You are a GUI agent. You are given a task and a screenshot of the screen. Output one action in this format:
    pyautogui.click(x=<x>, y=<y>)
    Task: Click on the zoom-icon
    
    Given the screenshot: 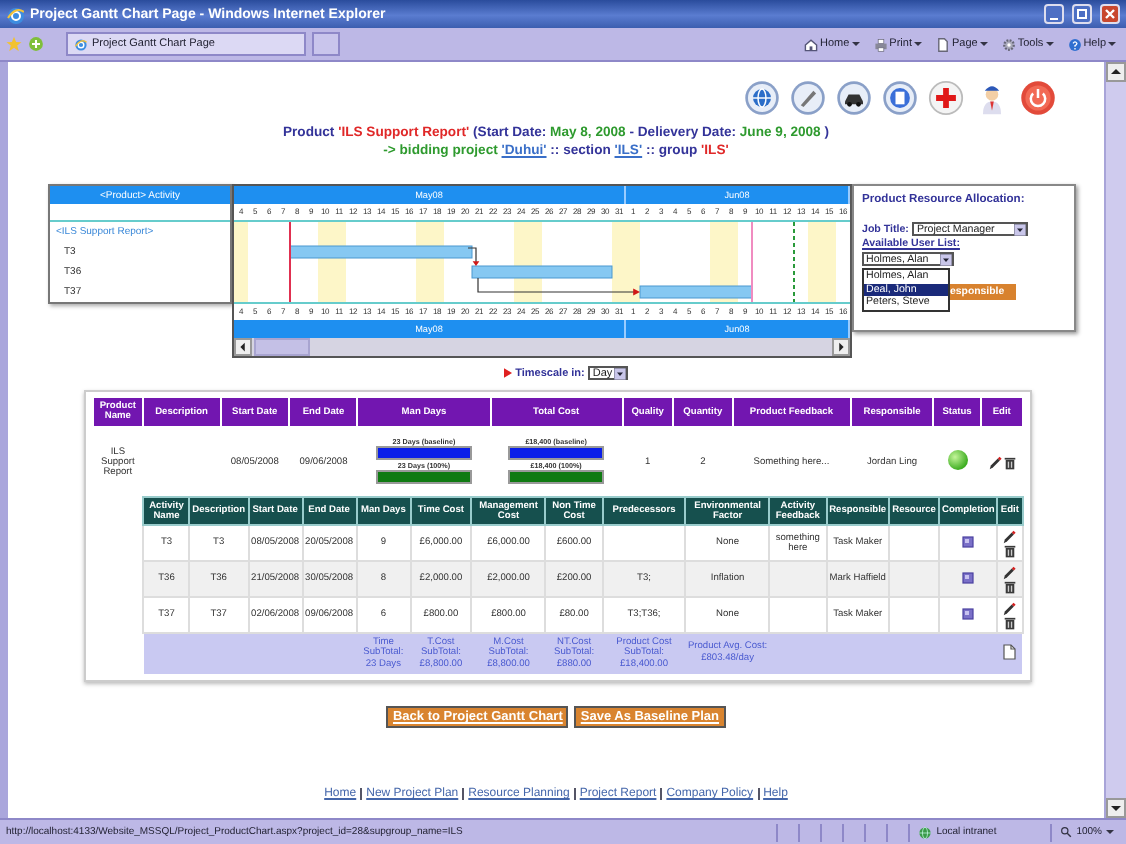 What is the action you would take?
    pyautogui.click(x=1066, y=832)
    